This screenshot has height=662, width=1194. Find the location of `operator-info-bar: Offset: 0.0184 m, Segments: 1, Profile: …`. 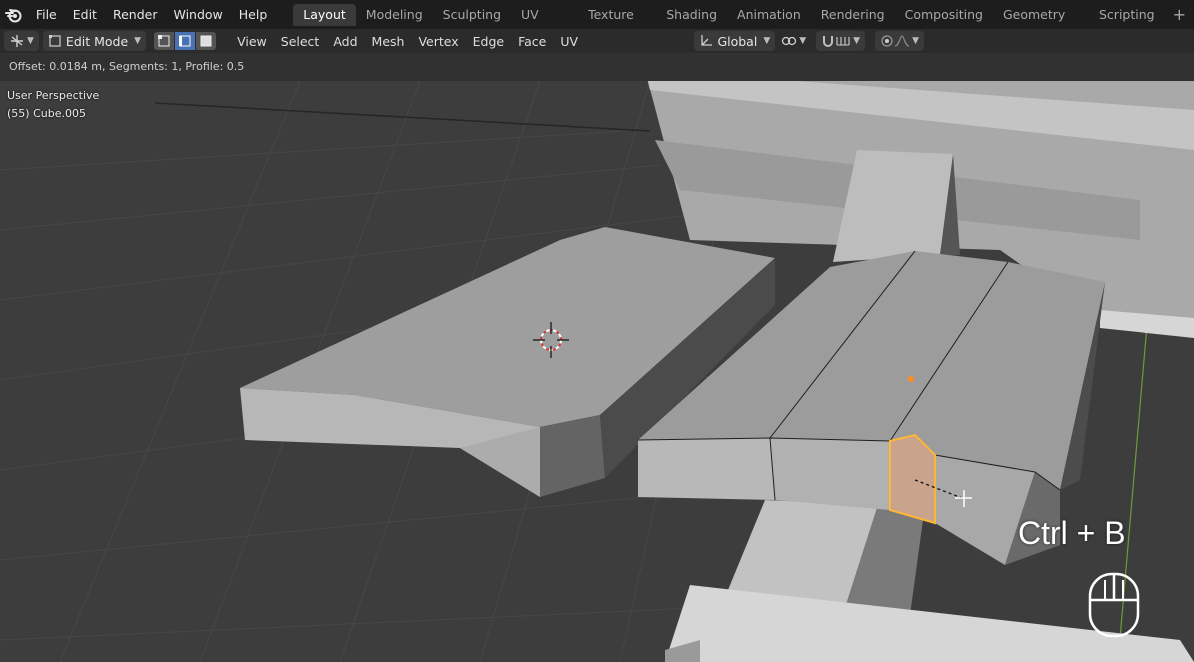

operator-info-bar: Offset: 0.0184 m, Segments: 1, Profile: … is located at coordinates (597, 67).